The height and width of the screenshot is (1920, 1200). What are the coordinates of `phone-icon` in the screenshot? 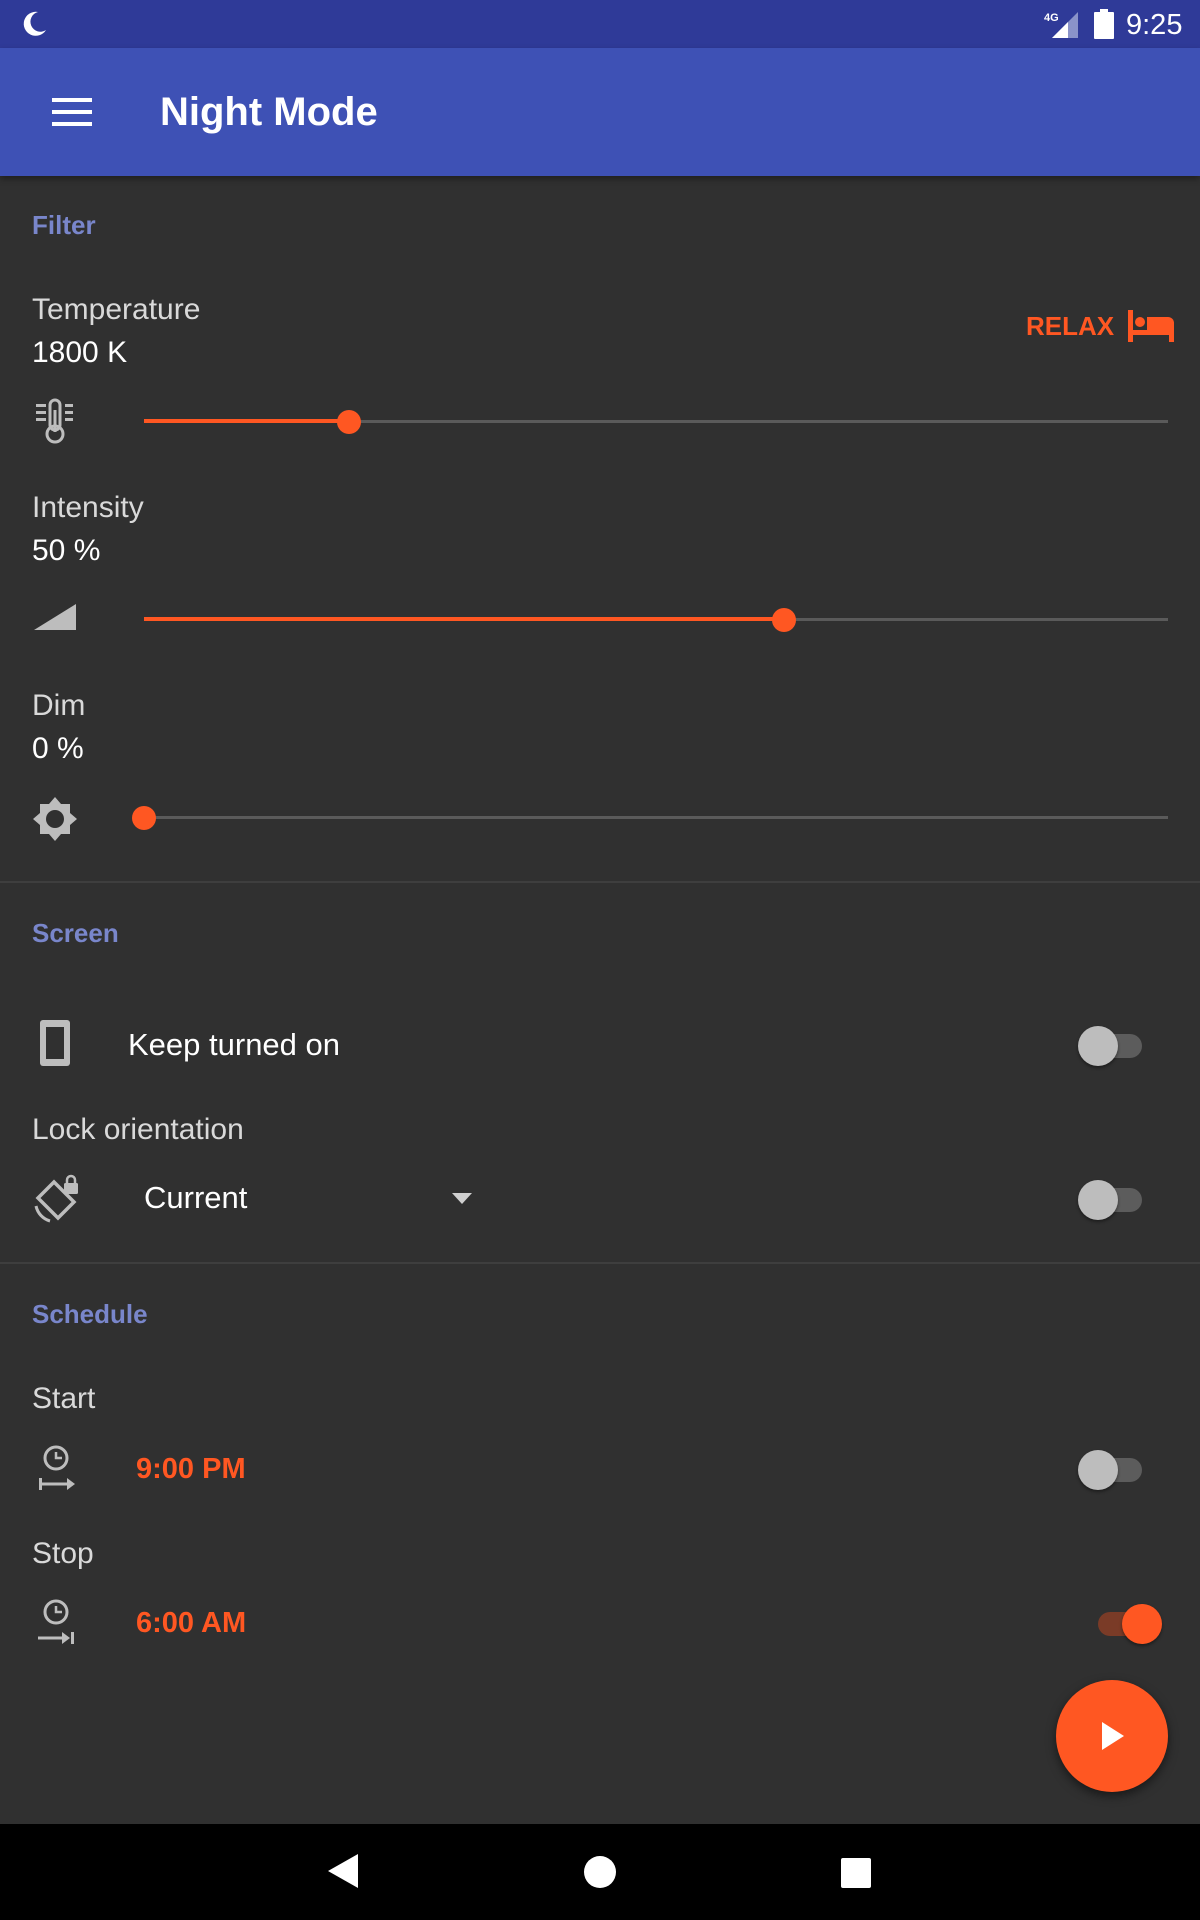 It's located at (55, 1043).